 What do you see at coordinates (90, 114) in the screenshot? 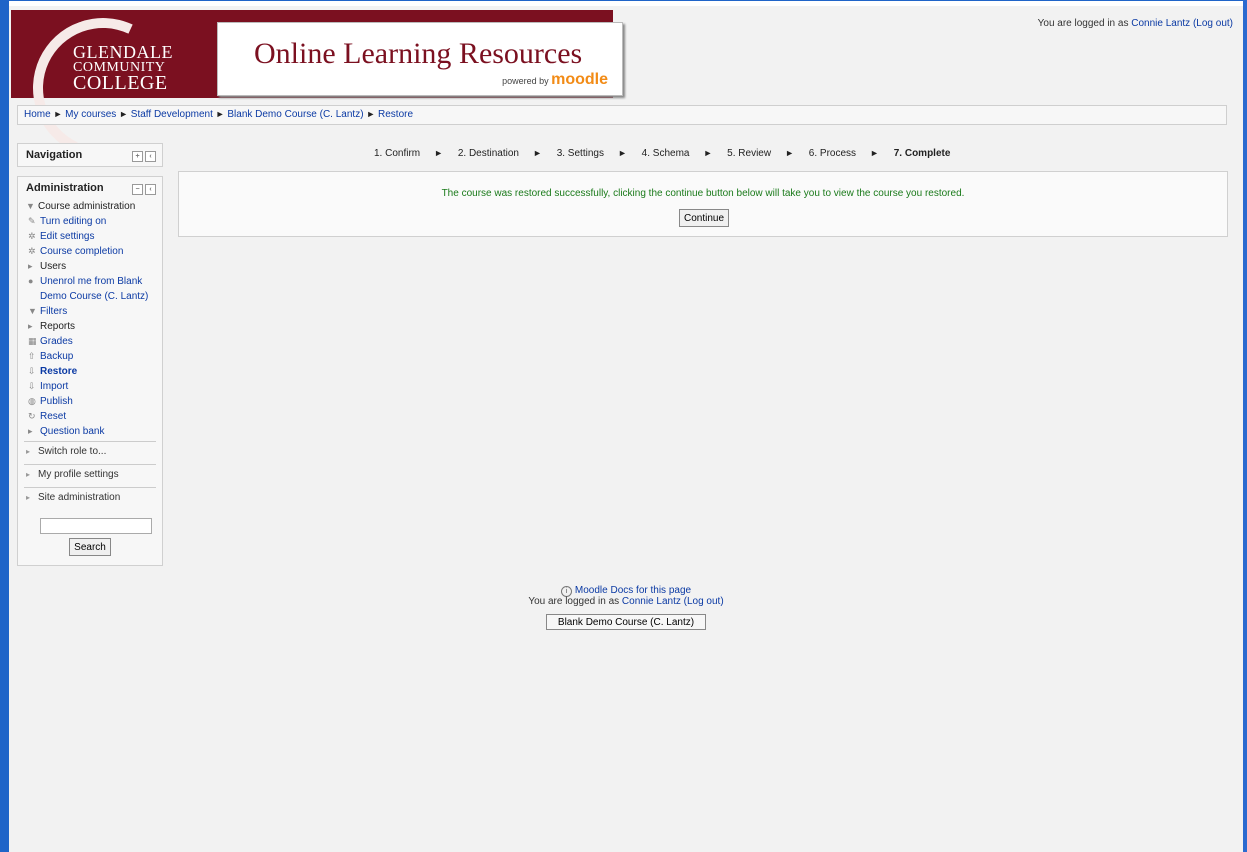
I see `breadcrumb-my-courses: My courses` at bounding box center [90, 114].